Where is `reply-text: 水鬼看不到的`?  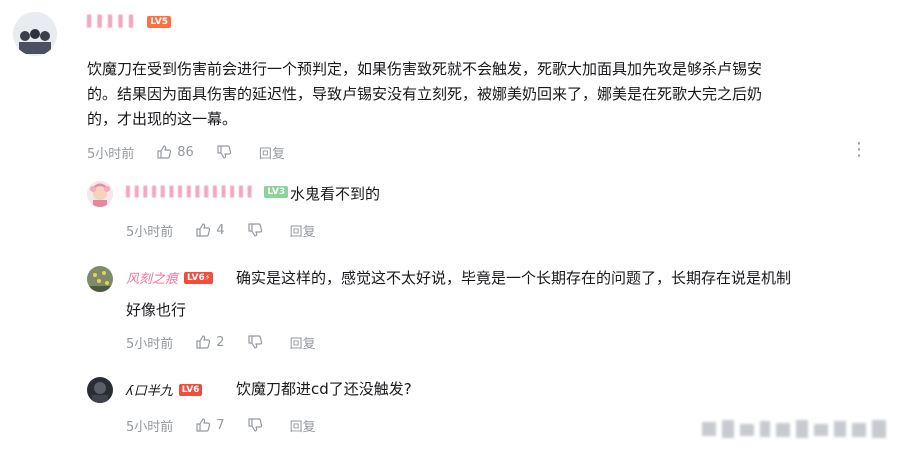 reply-text: 水鬼看不到的 is located at coordinates (335, 194).